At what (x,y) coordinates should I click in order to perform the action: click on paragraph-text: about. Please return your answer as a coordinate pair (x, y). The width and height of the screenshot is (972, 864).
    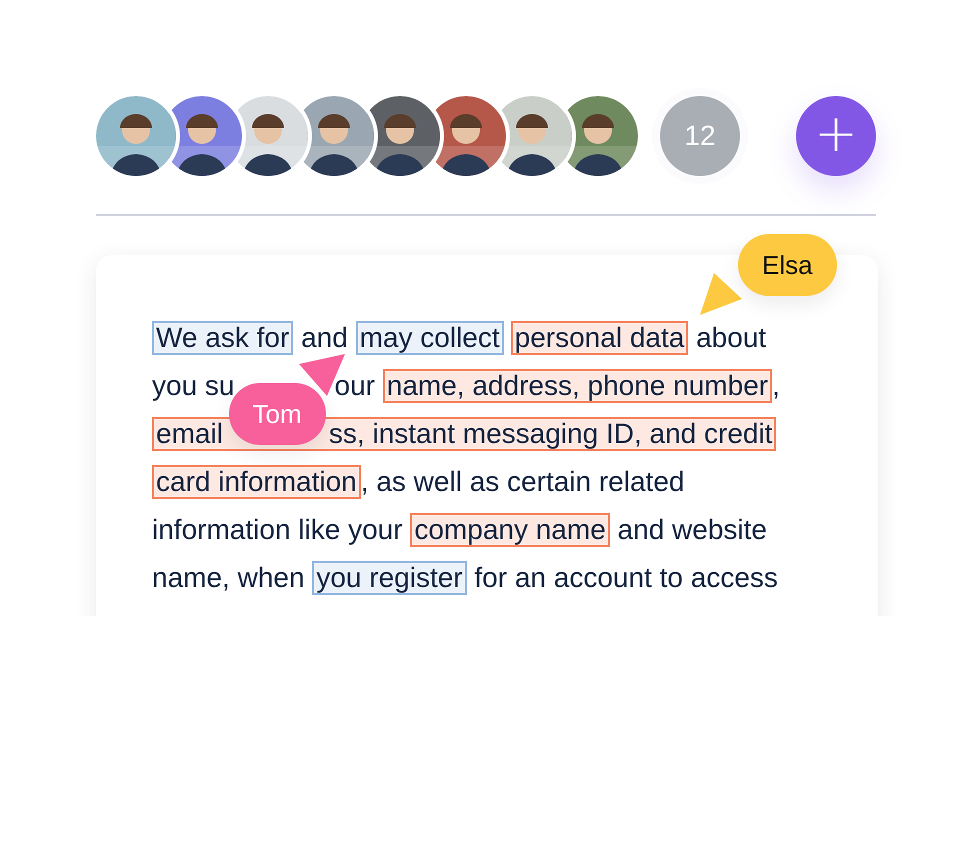
    Looking at the image, I should click on (730, 338).